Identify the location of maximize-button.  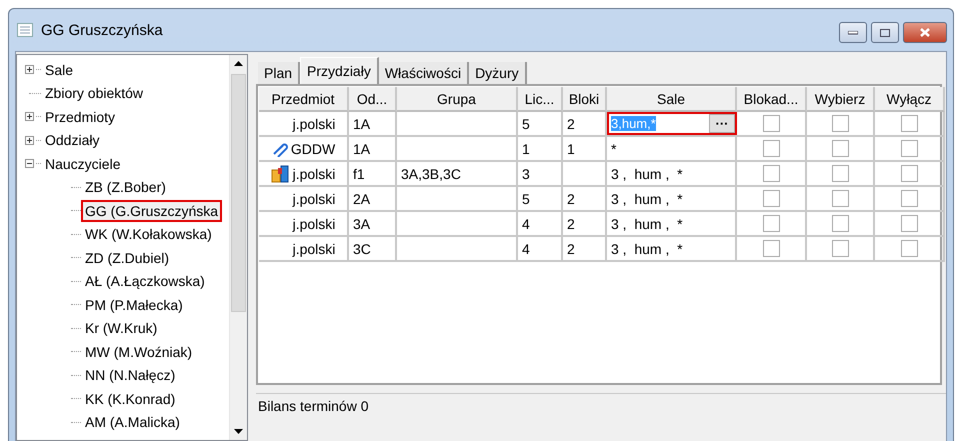
(885, 32).